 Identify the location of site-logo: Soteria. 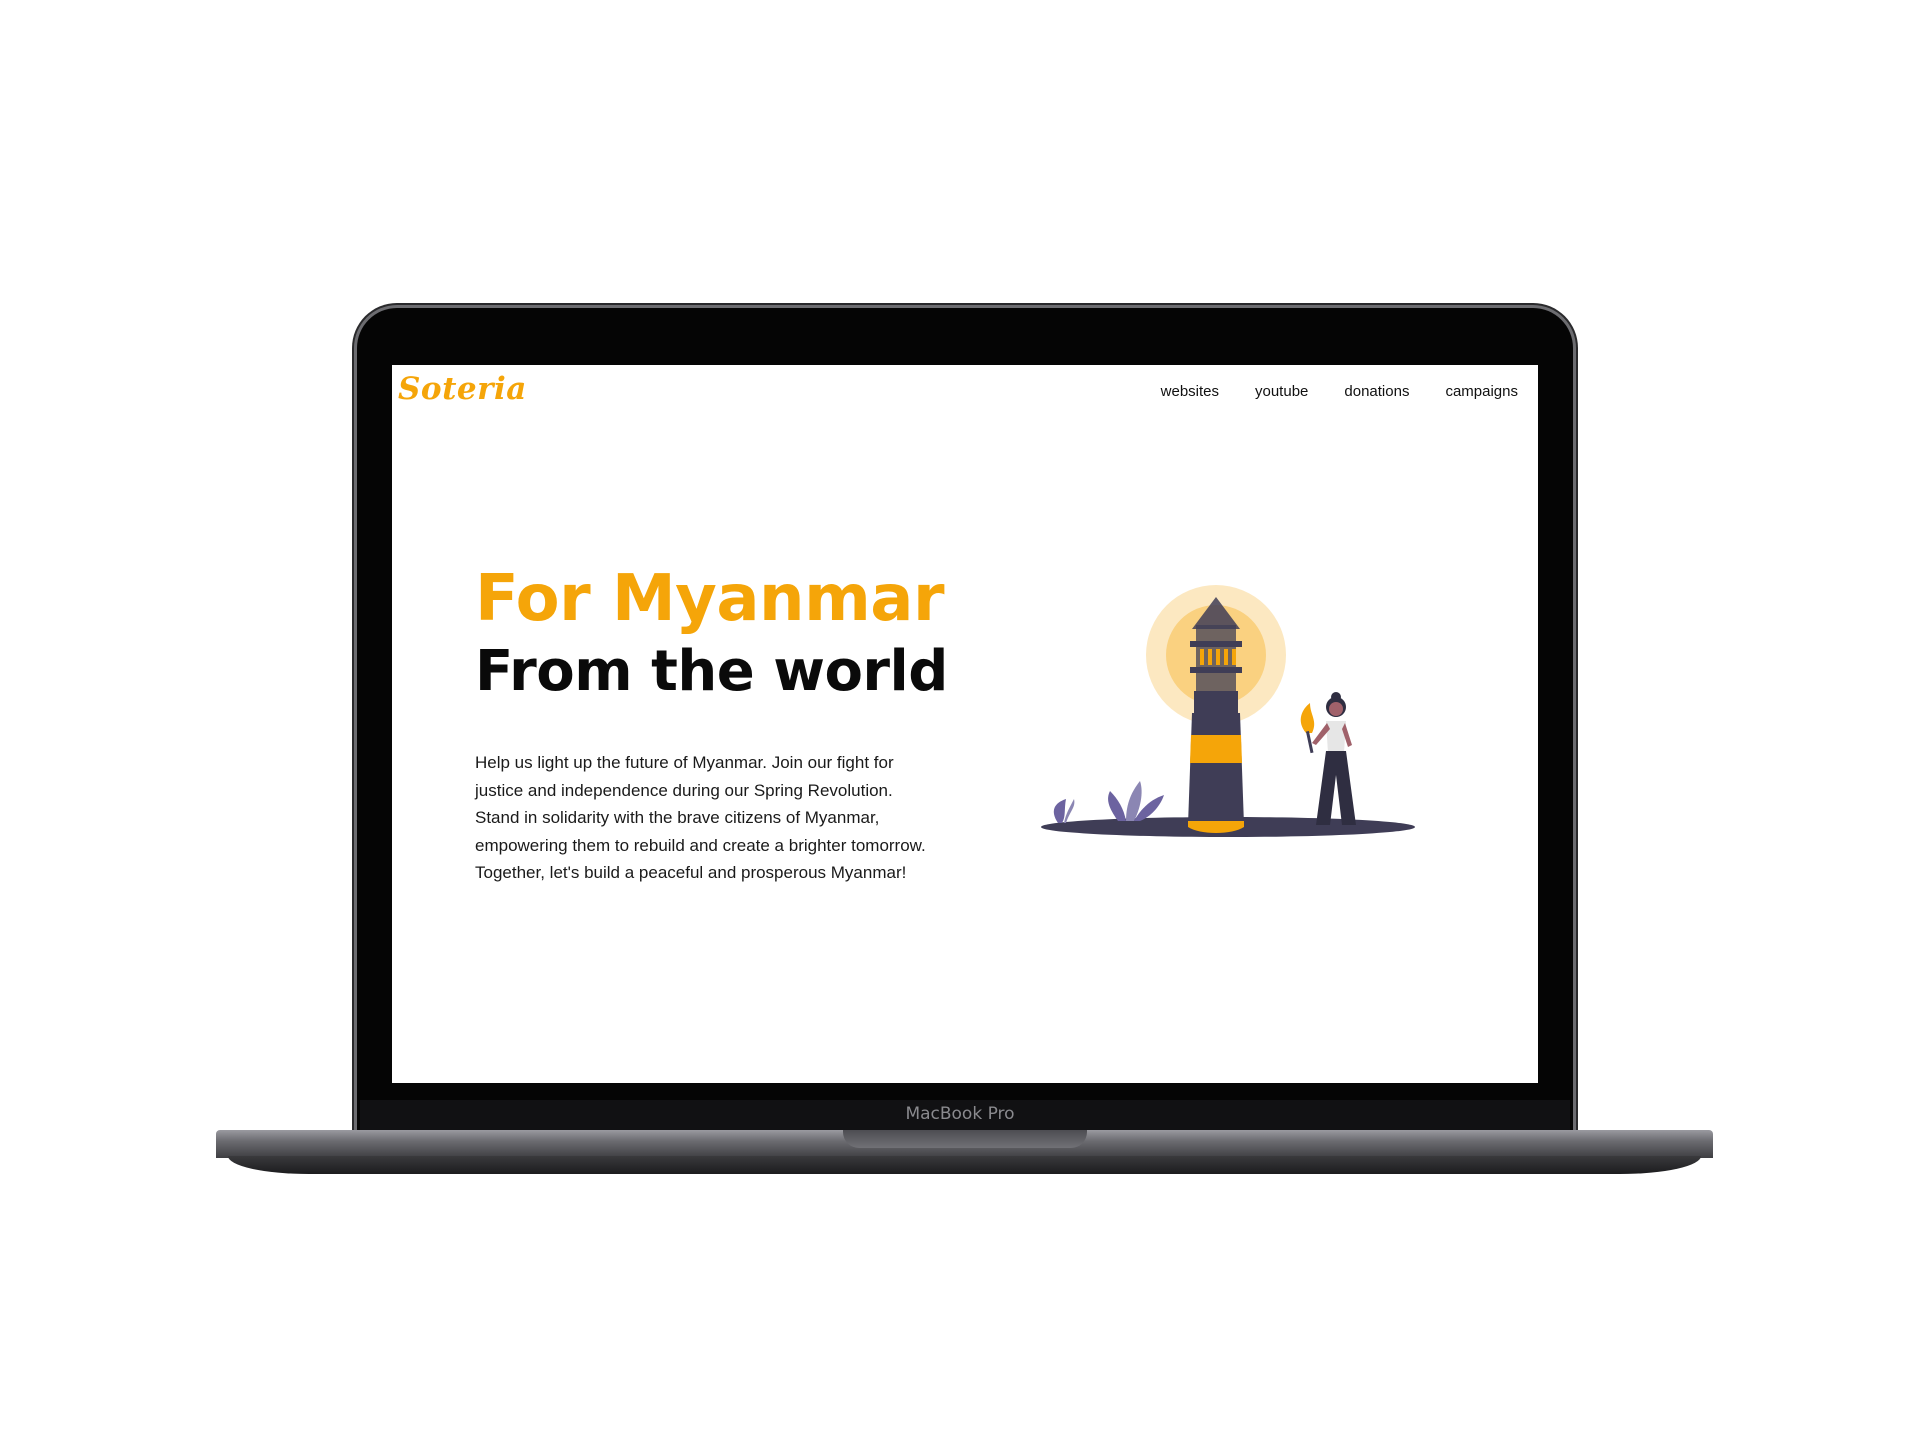
(462, 389).